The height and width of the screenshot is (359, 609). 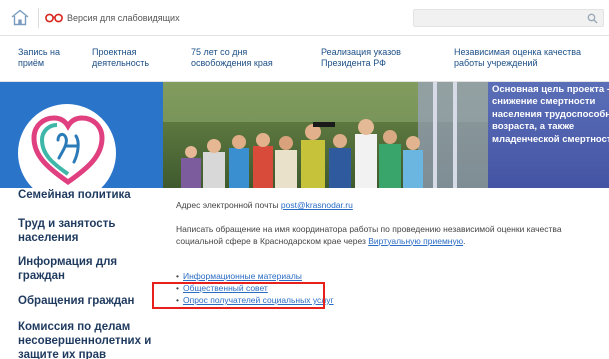 What do you see at coordinates (20, 17) in the screenshot?
I see `home-icon` at bounding box center [20, 17].